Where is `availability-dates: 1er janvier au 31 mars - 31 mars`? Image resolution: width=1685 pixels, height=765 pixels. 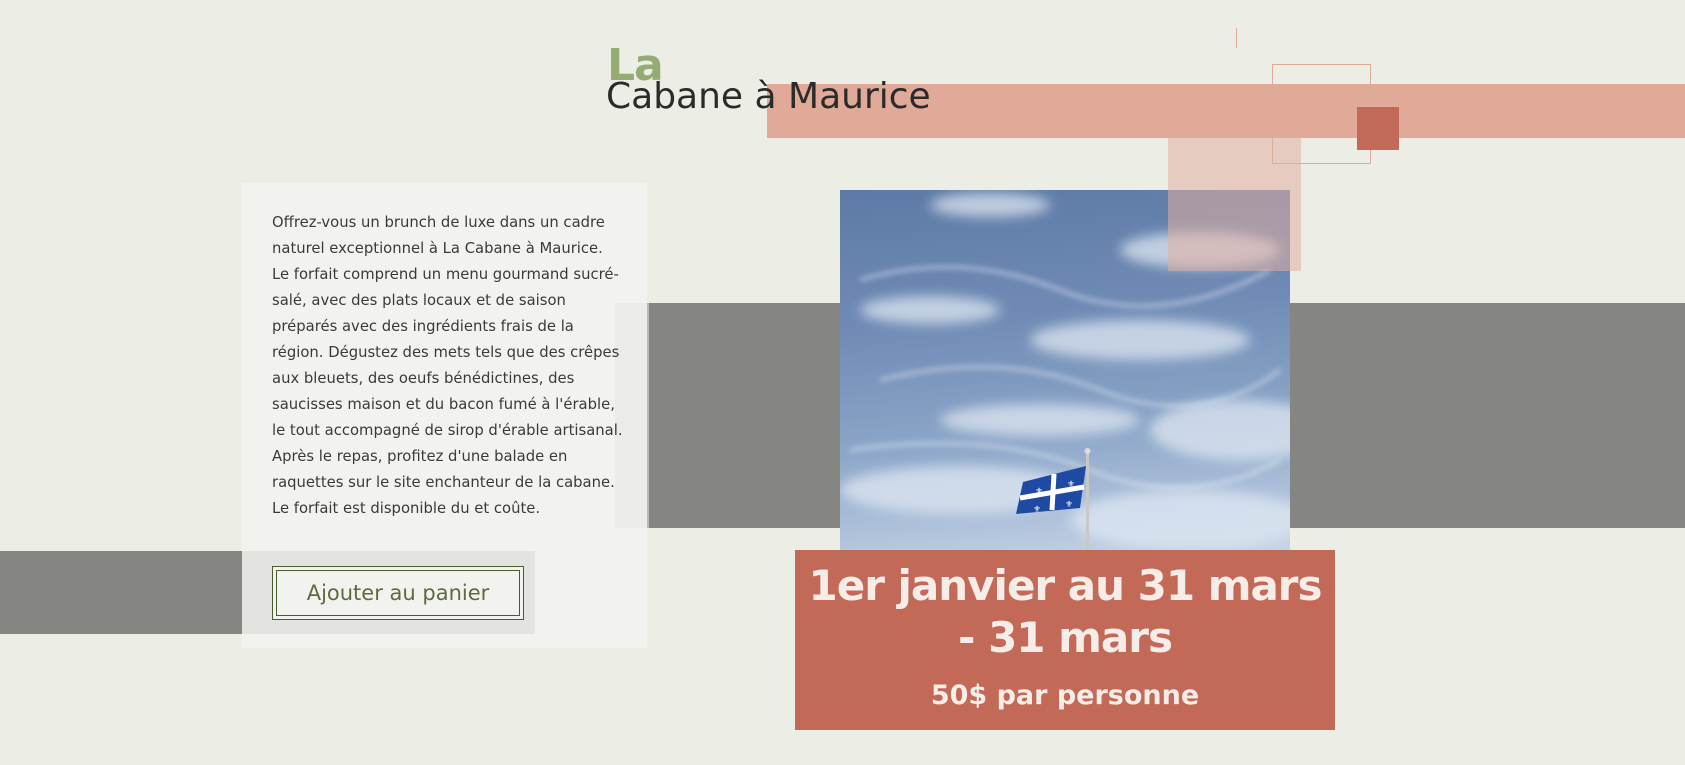
availability-dates: 1er janvier au 31 mars - 31 mars is located at coordinates (1065, 611).